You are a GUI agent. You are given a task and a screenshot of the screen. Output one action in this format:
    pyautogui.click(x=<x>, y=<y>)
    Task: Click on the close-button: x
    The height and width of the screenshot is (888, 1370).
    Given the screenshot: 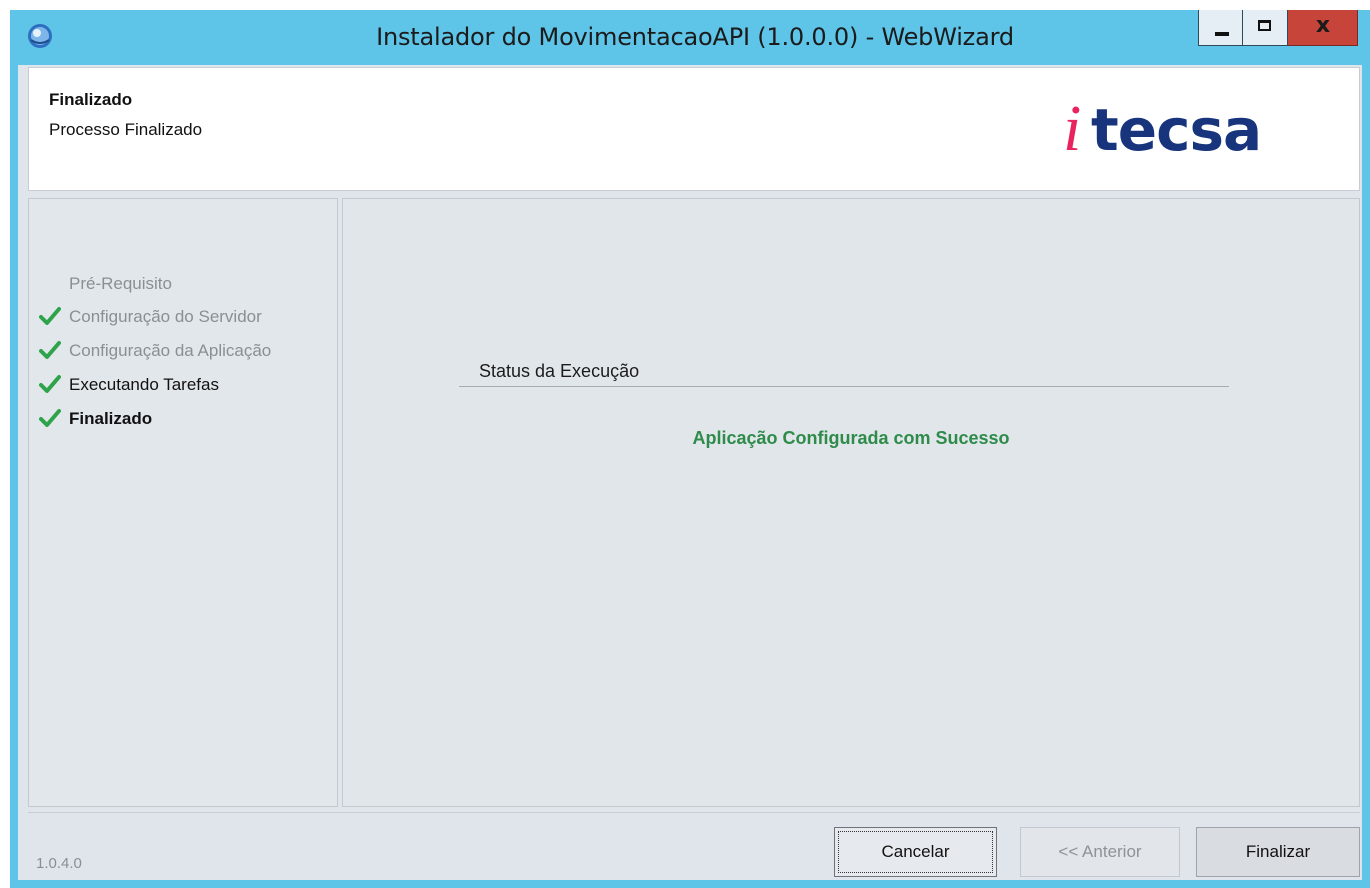 What is the action you would take?
    pyautogui.click(x=1323, y=28)
    